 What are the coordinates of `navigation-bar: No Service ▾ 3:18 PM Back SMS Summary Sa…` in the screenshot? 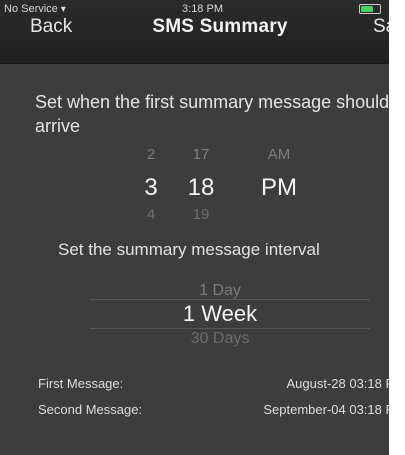 It's located at (194, 32).